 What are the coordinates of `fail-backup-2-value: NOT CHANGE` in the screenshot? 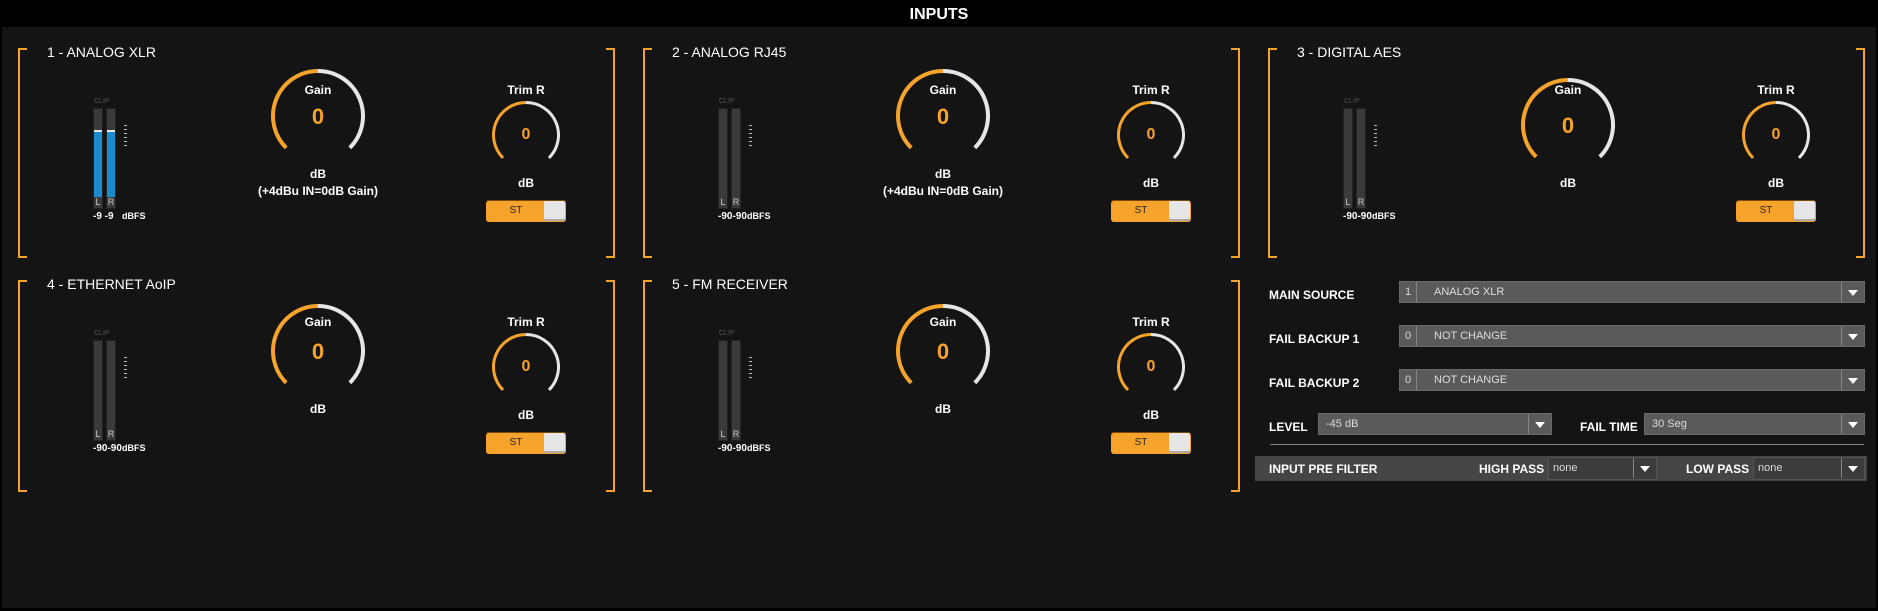 It's located at (1471, 380).